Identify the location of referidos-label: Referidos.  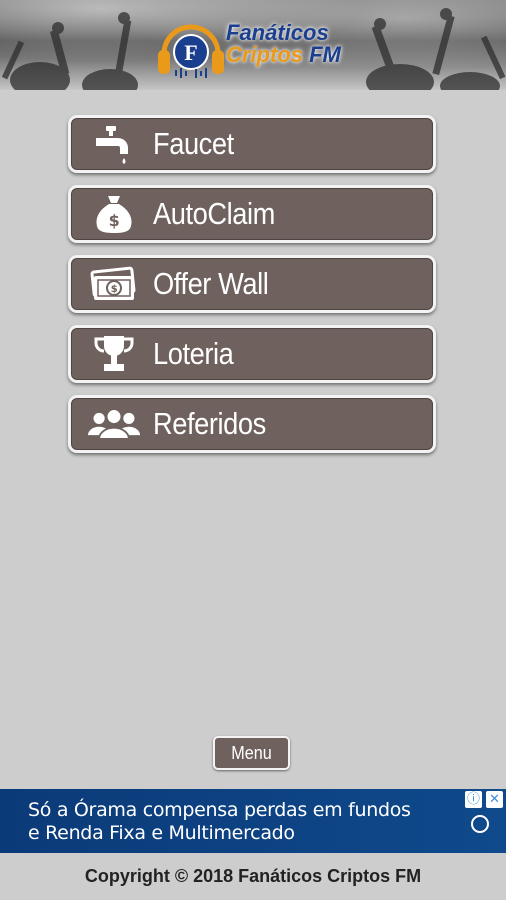
(209, 423).